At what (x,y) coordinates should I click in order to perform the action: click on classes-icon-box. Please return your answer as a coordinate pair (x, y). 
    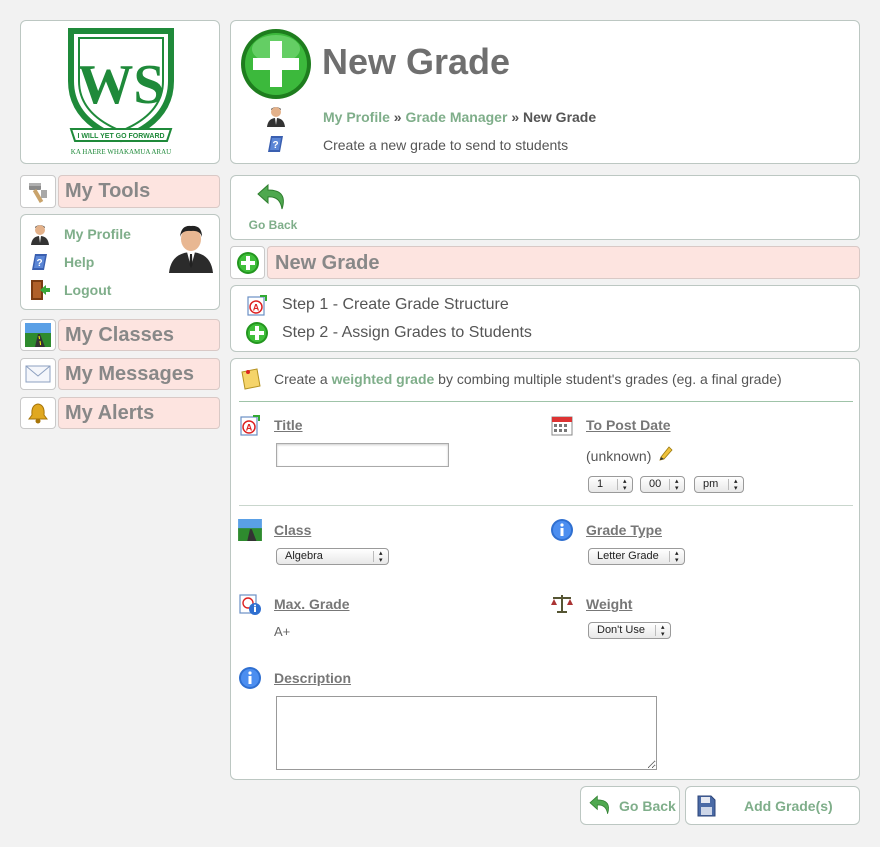
    Looking at the image, I should click on (38, 335).